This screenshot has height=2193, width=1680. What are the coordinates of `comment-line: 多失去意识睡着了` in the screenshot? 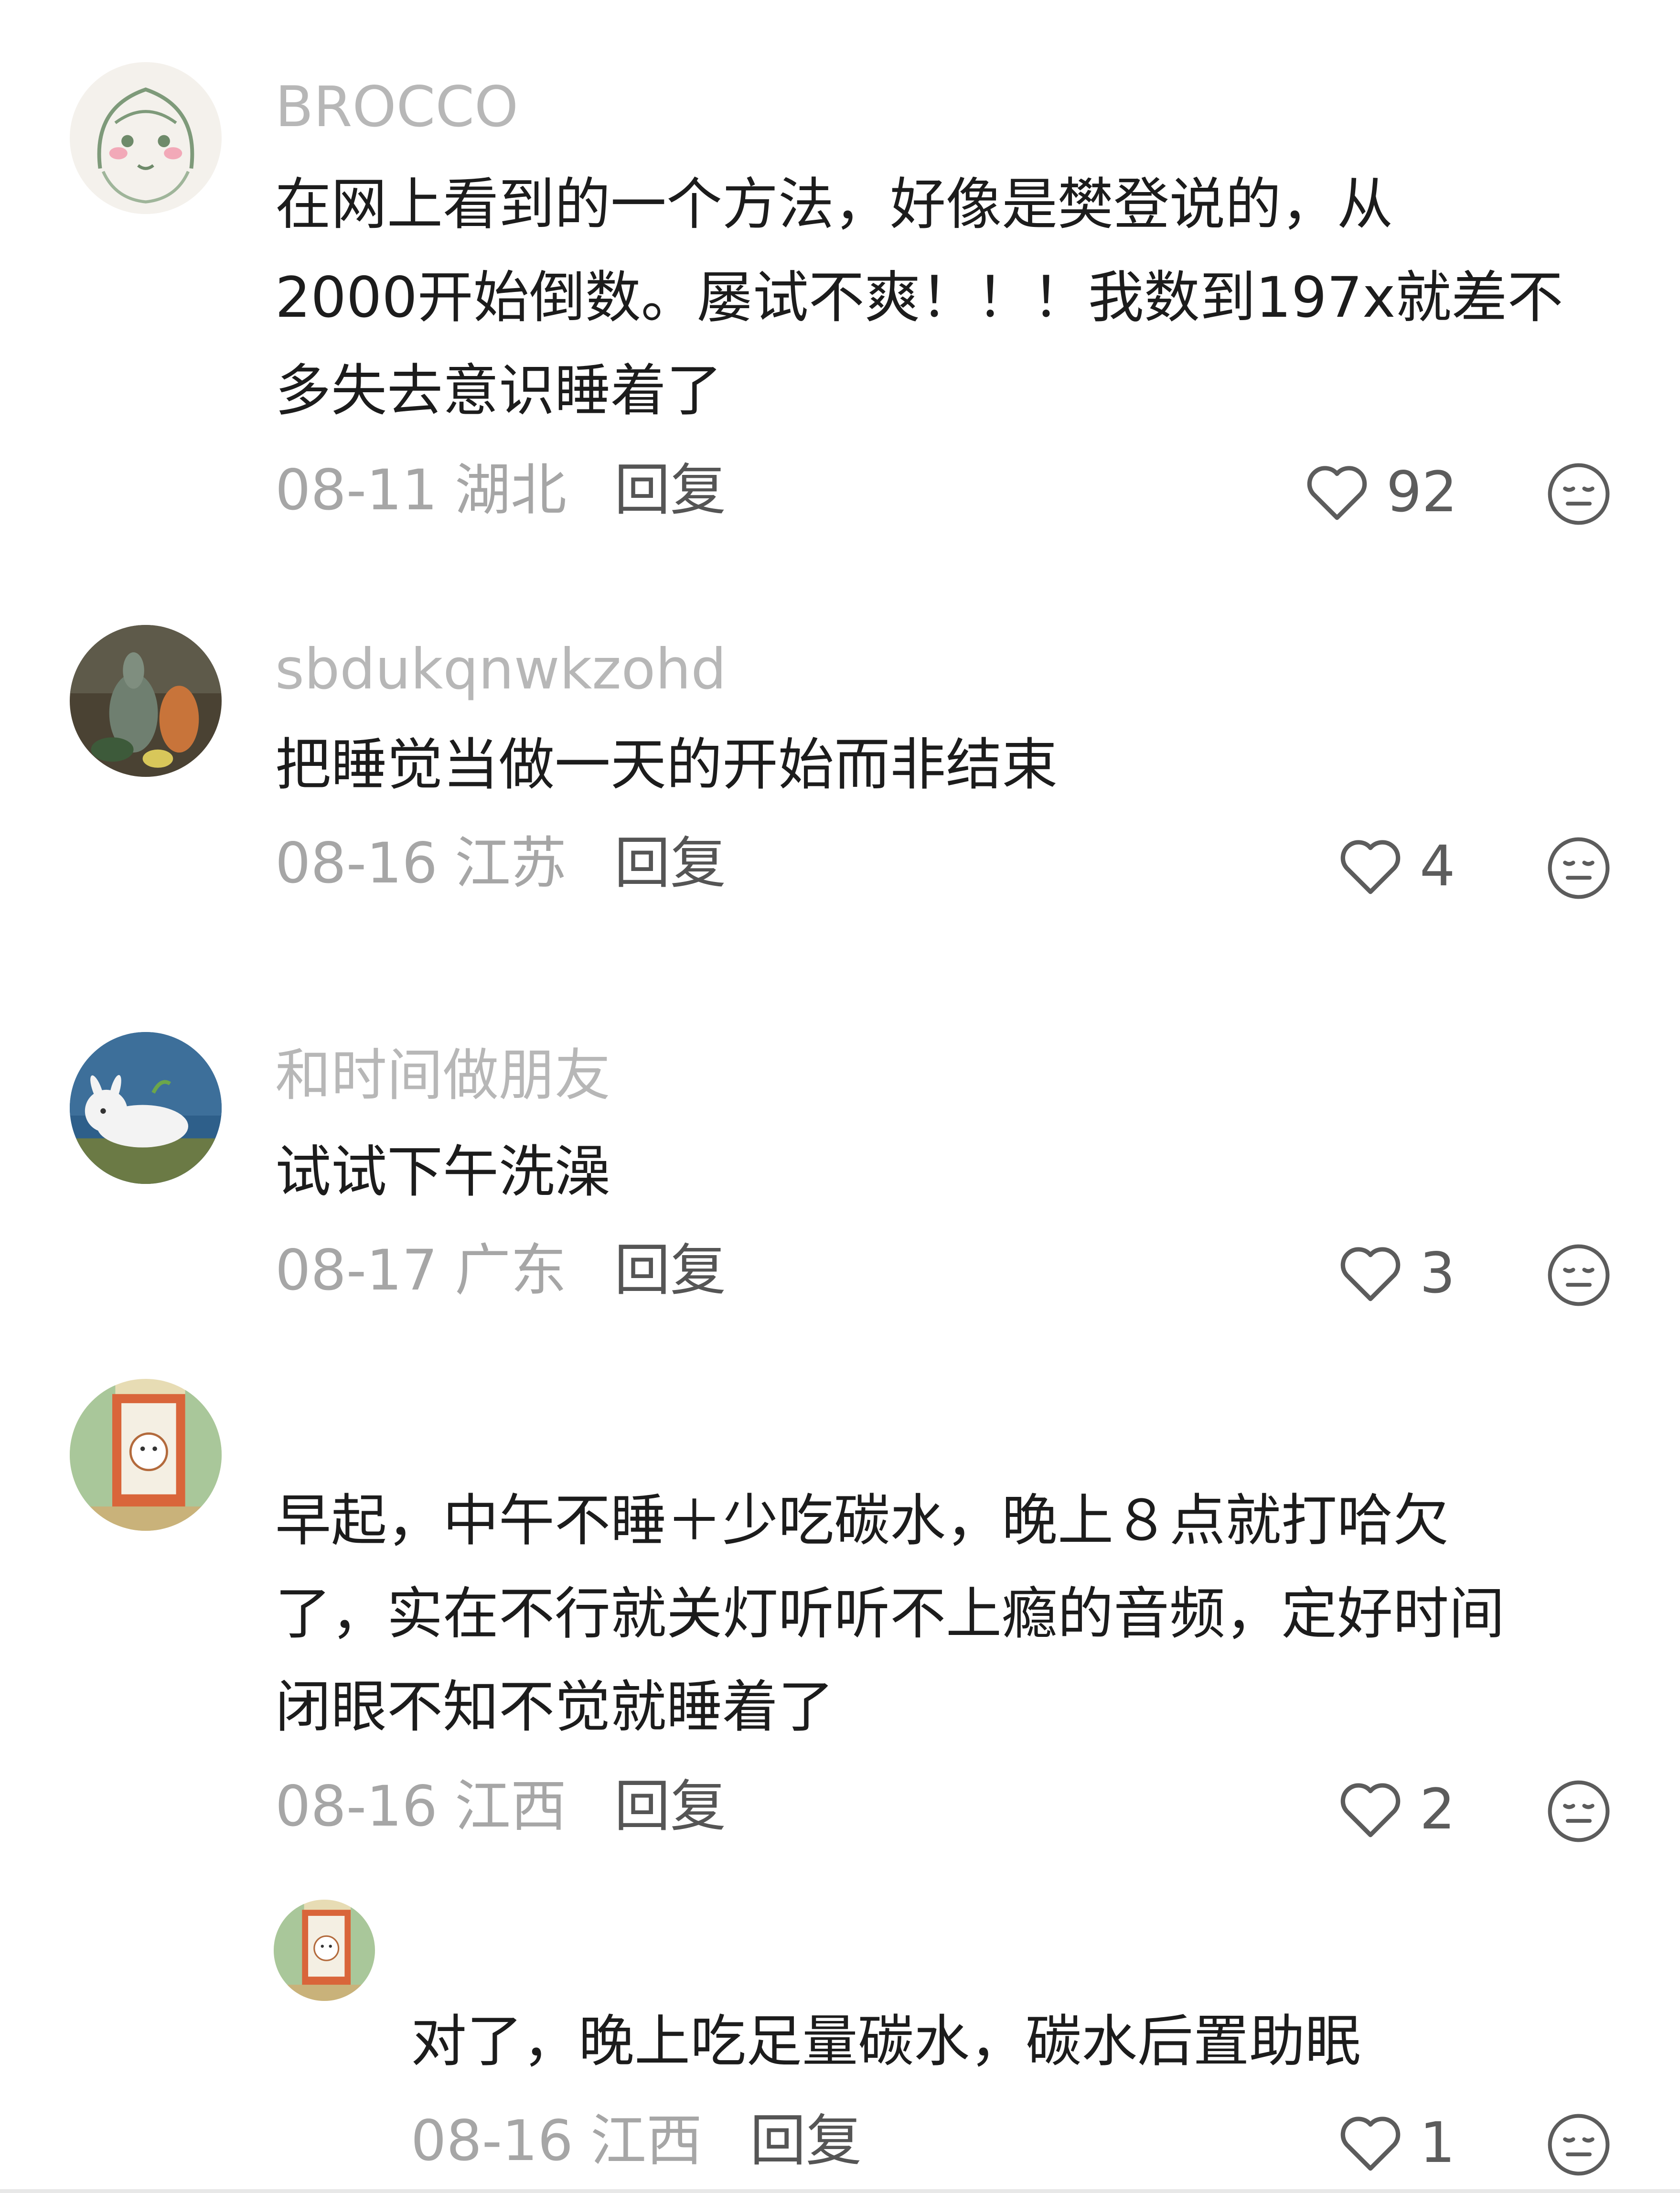 It's located at (499, 391).